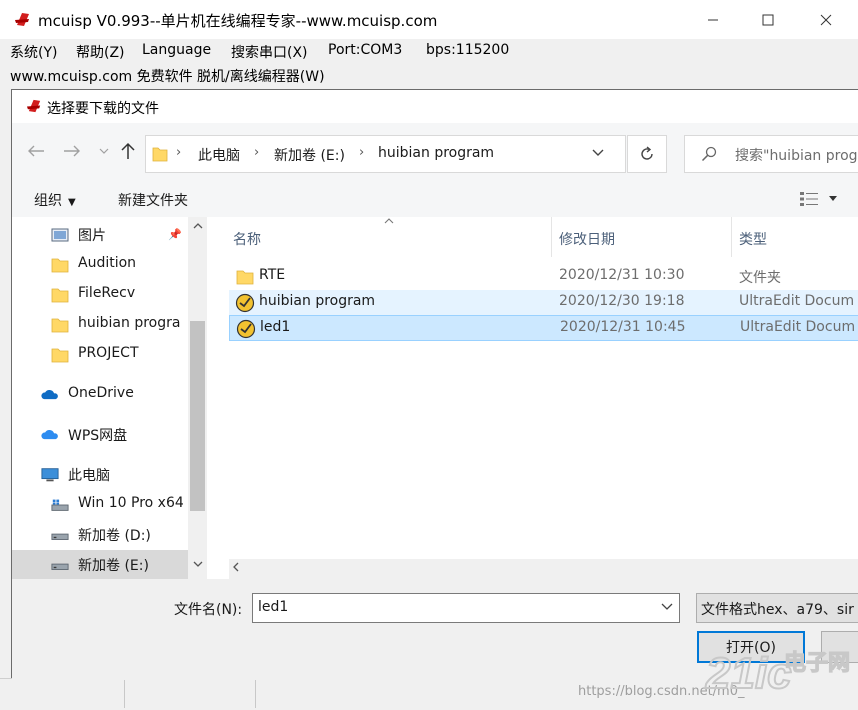 This screenshot has height=710, width=858. I want to click on menu-help: 帮助(Z), so click(100, 52).